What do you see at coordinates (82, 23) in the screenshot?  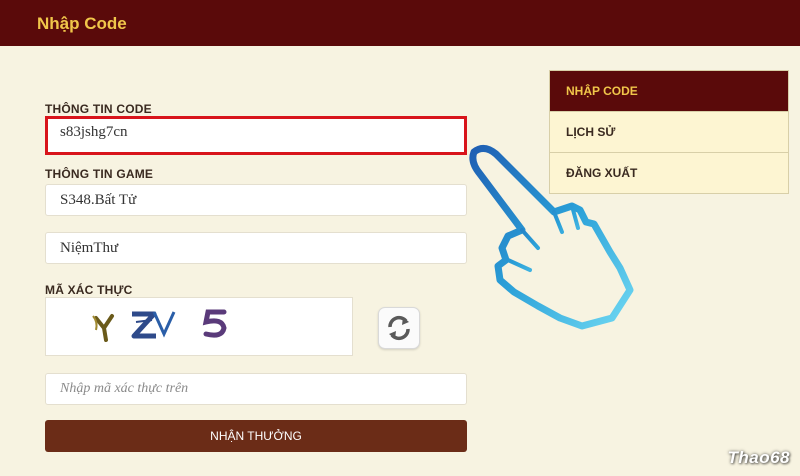 I see `page-title: Nhập Code` at bounding box center [82, 23].